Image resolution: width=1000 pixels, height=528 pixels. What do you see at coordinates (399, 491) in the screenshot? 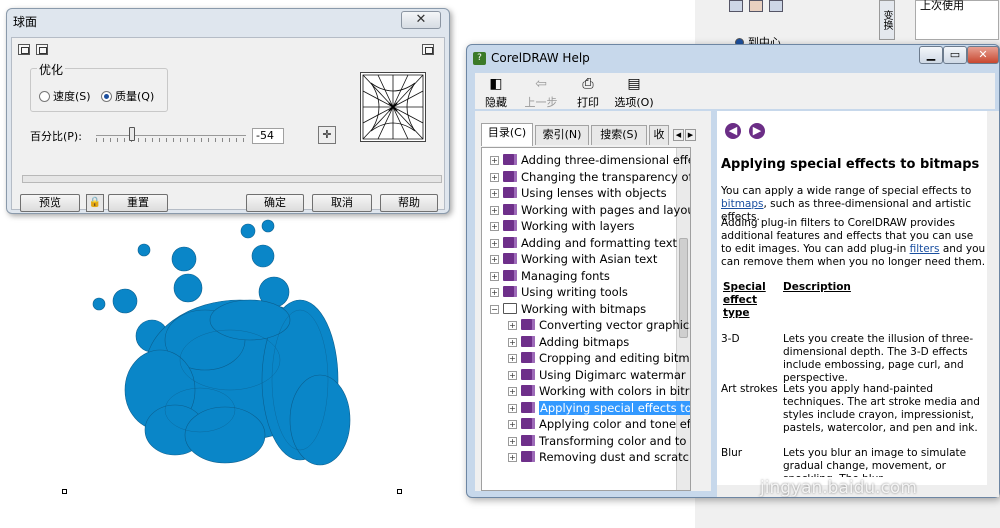
I see `selection-handle-bottom-right` at bounding box center [399, 491].